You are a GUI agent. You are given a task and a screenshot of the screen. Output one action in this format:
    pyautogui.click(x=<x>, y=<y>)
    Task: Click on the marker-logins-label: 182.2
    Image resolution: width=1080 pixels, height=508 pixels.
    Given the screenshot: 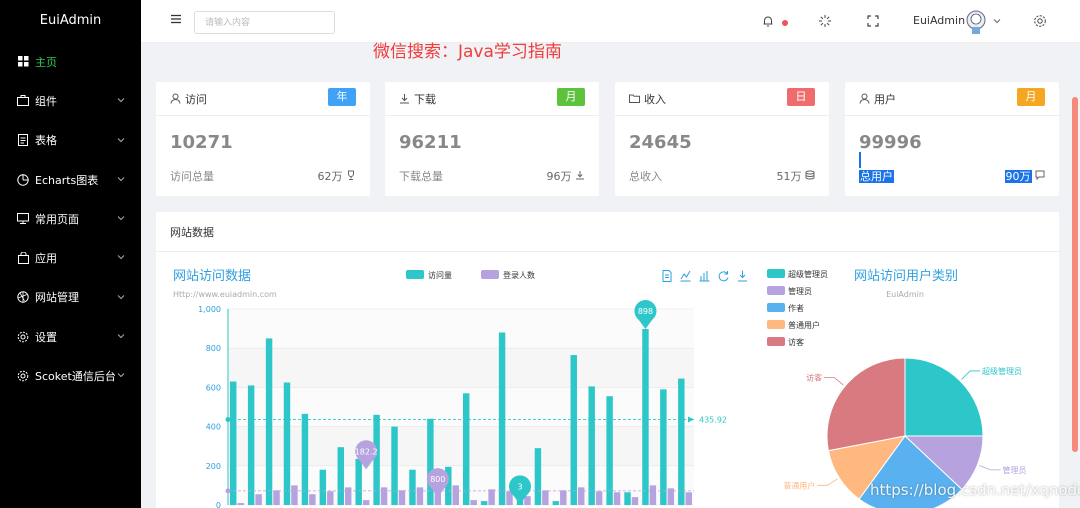 What is the action you would take?
    pyautogui.click(x=366, y=451)
    